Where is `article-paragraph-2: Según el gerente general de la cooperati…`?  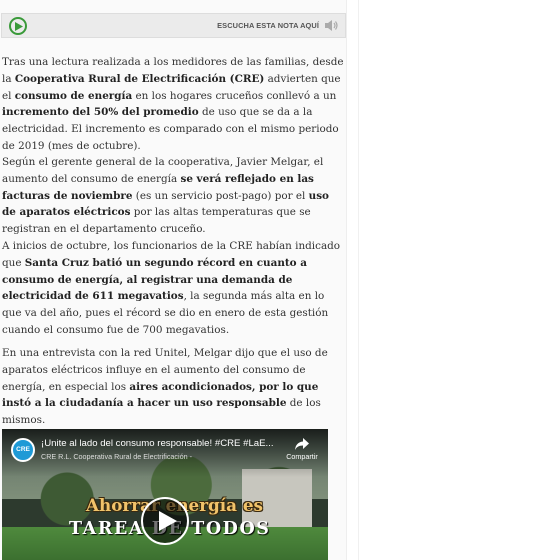 article-paragraph-2: Según el gerente general de la cooperati… is located at coordinates (165, 196).